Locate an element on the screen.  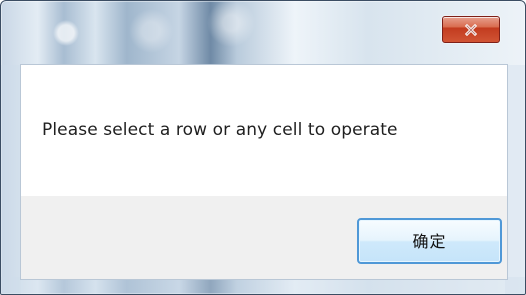
ok-button-label: 确定 is located at coordinates (429, 241).